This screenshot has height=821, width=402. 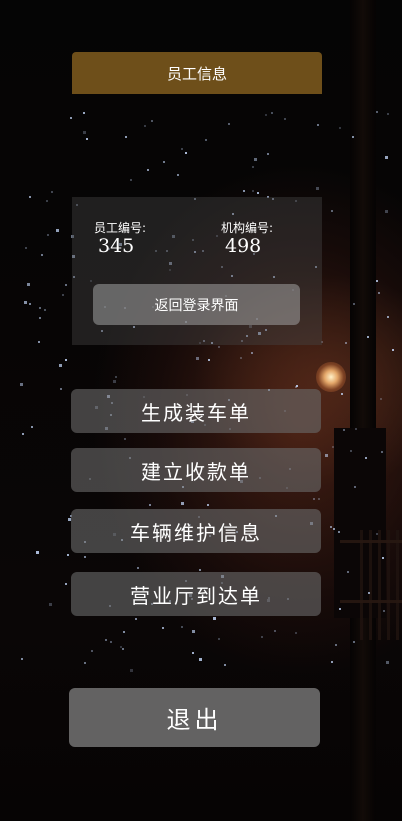 What do you see at coordinates (196, 531) in the screenshot?
I see `vehicle-maintenance-button: 车辆维护信息` at bounding box center [196, 531].